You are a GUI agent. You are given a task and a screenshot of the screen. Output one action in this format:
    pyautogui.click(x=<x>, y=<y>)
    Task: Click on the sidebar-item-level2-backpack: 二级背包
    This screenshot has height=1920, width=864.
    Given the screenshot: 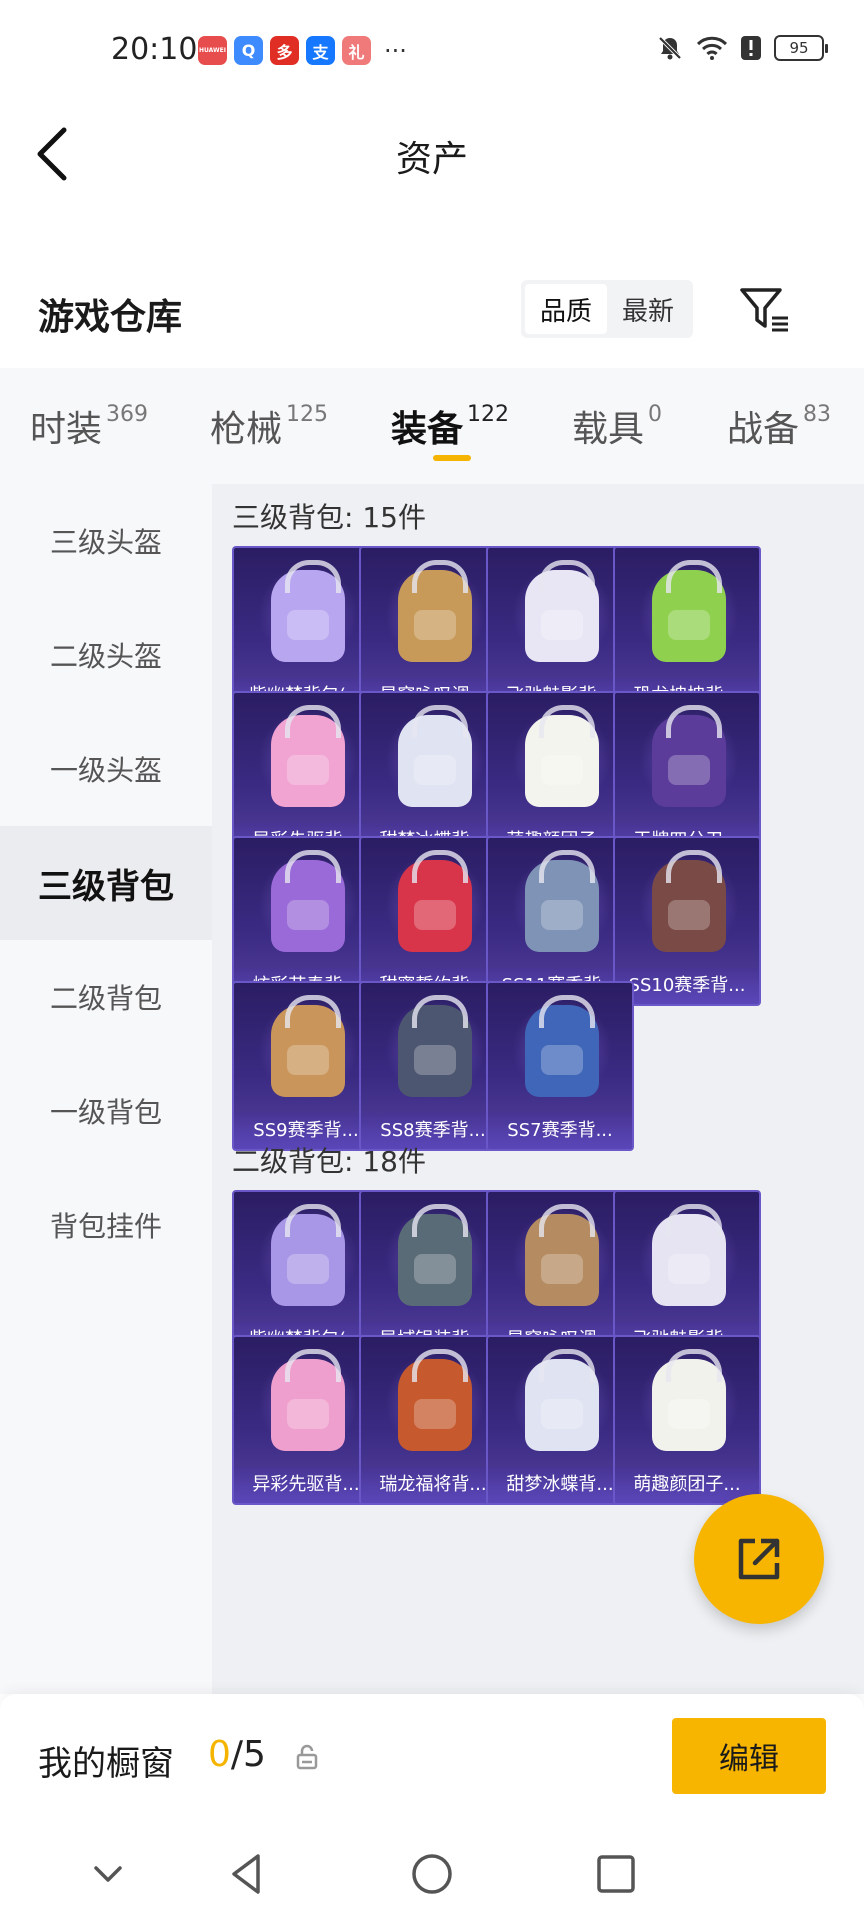 What is the action you would take?
    pyautogui.click(x=106, y=997)
    